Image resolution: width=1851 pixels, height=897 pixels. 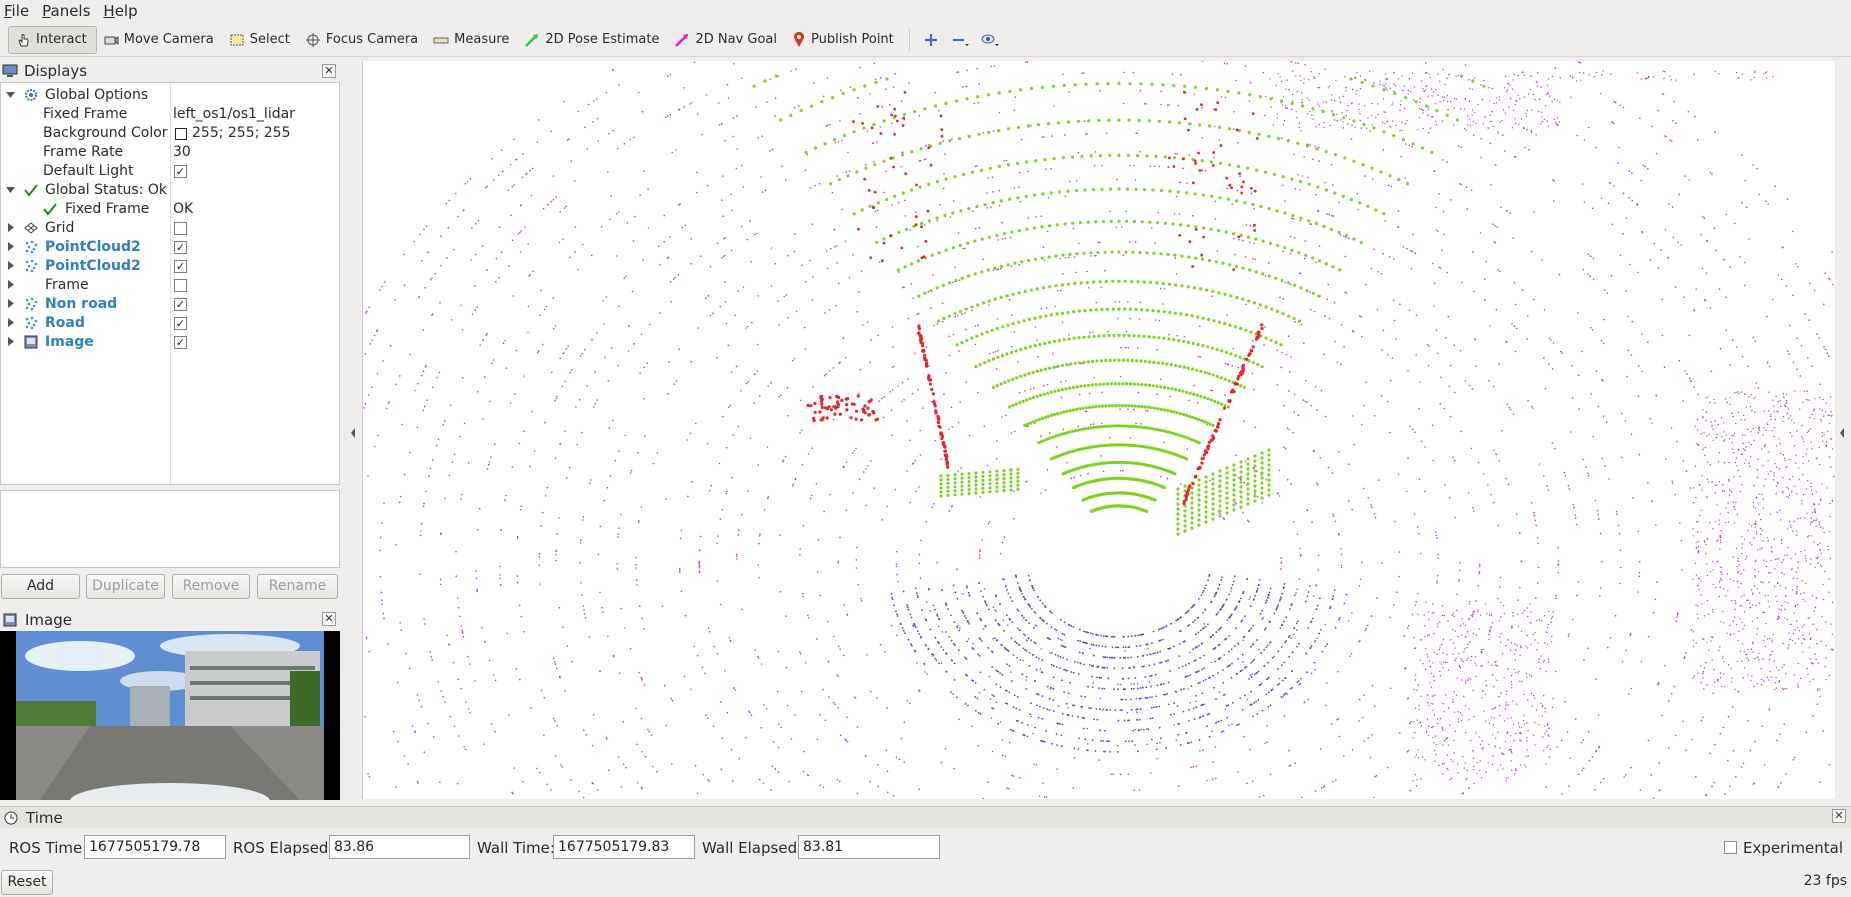 I want to click on status-fixed-frame-label: Fixed Frame, so click(x=107, y=209).